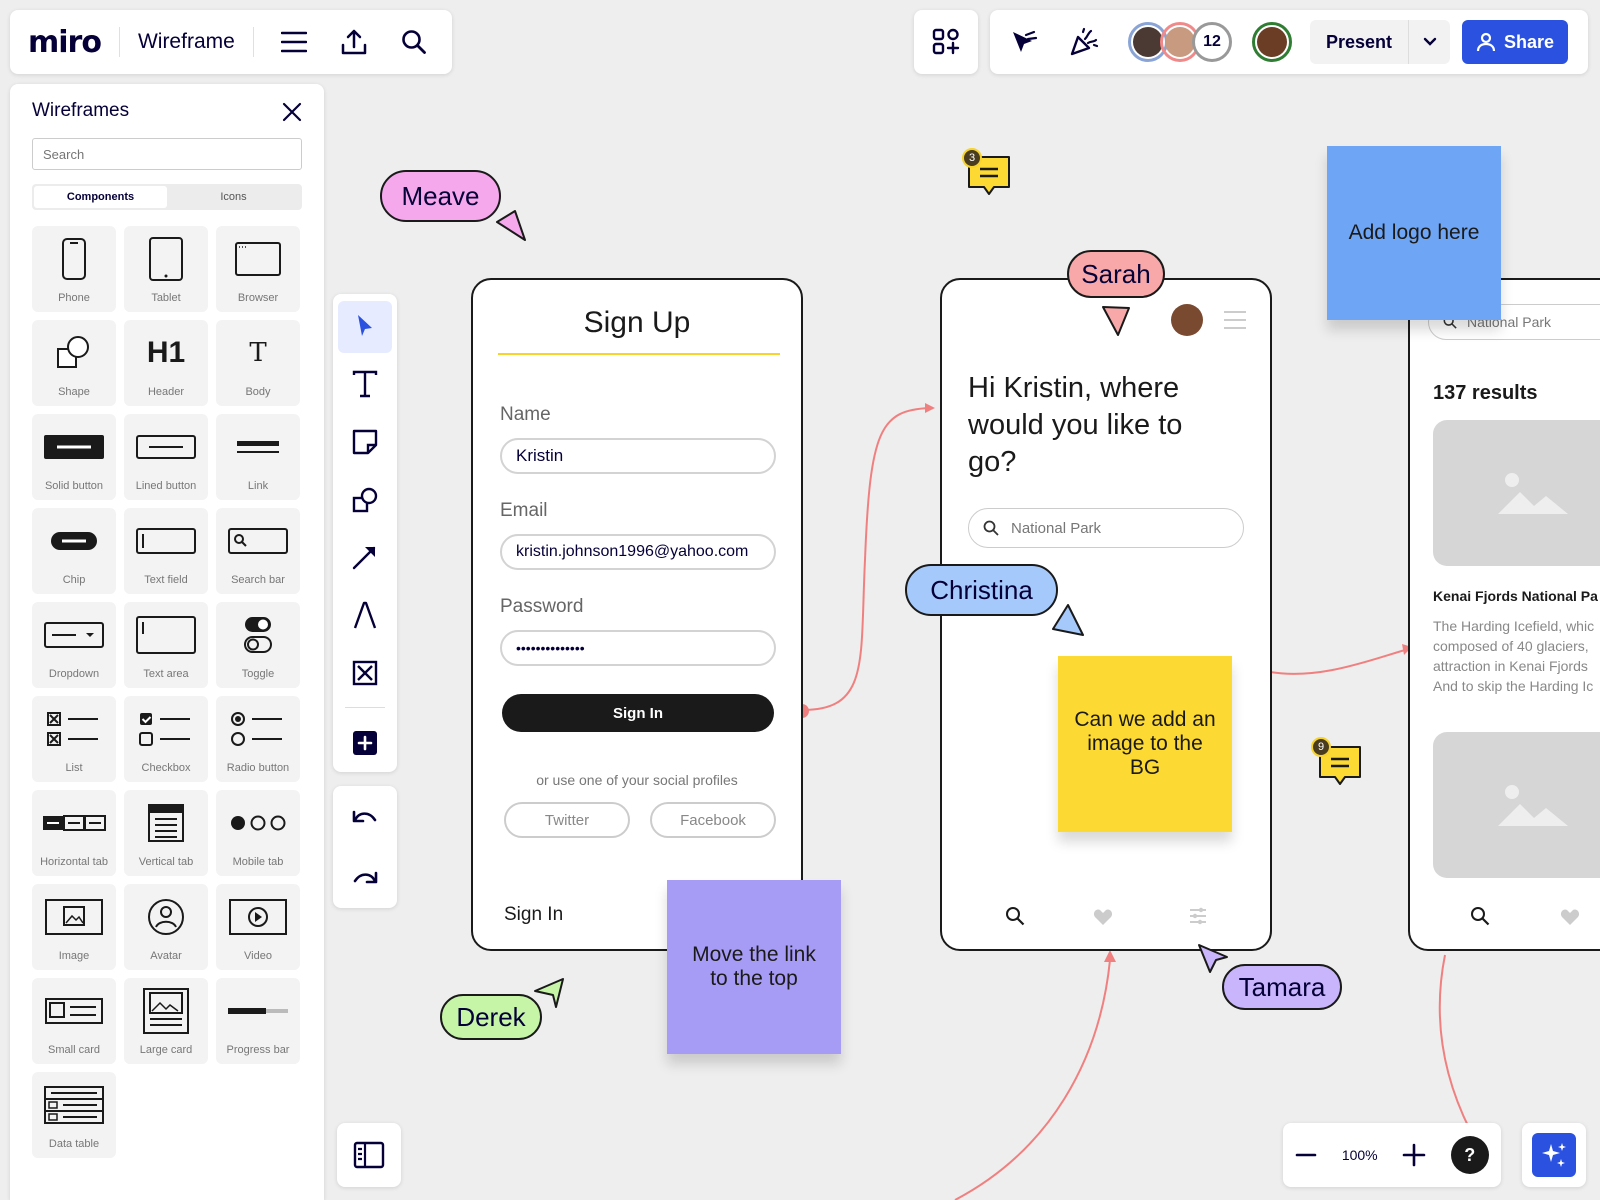 This screenshot has width=1600, height=1200. I want to click on email-label: Email, so click(524, 510).